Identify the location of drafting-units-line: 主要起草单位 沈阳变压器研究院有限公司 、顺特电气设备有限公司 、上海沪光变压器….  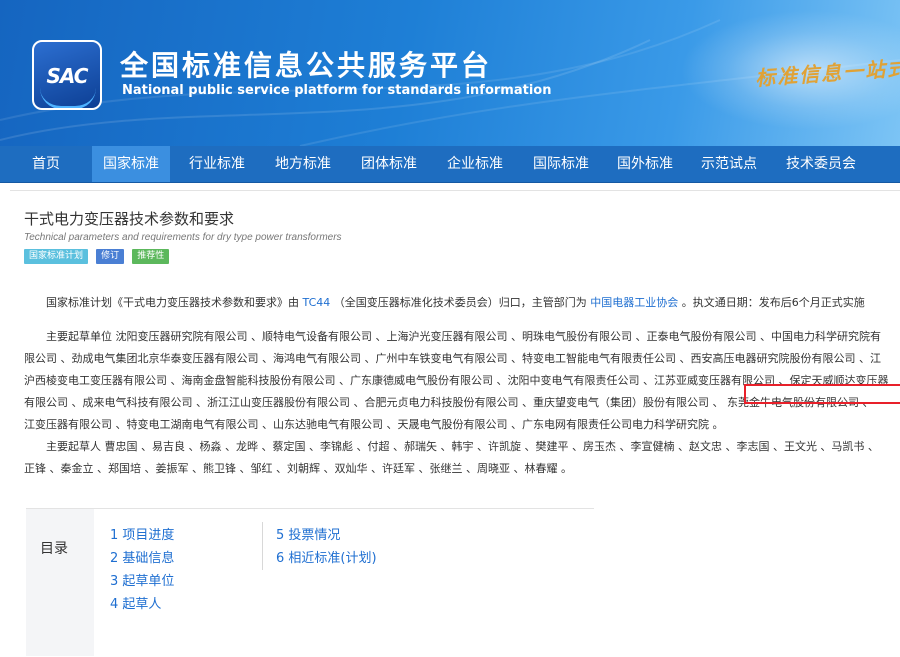
(463, 336).